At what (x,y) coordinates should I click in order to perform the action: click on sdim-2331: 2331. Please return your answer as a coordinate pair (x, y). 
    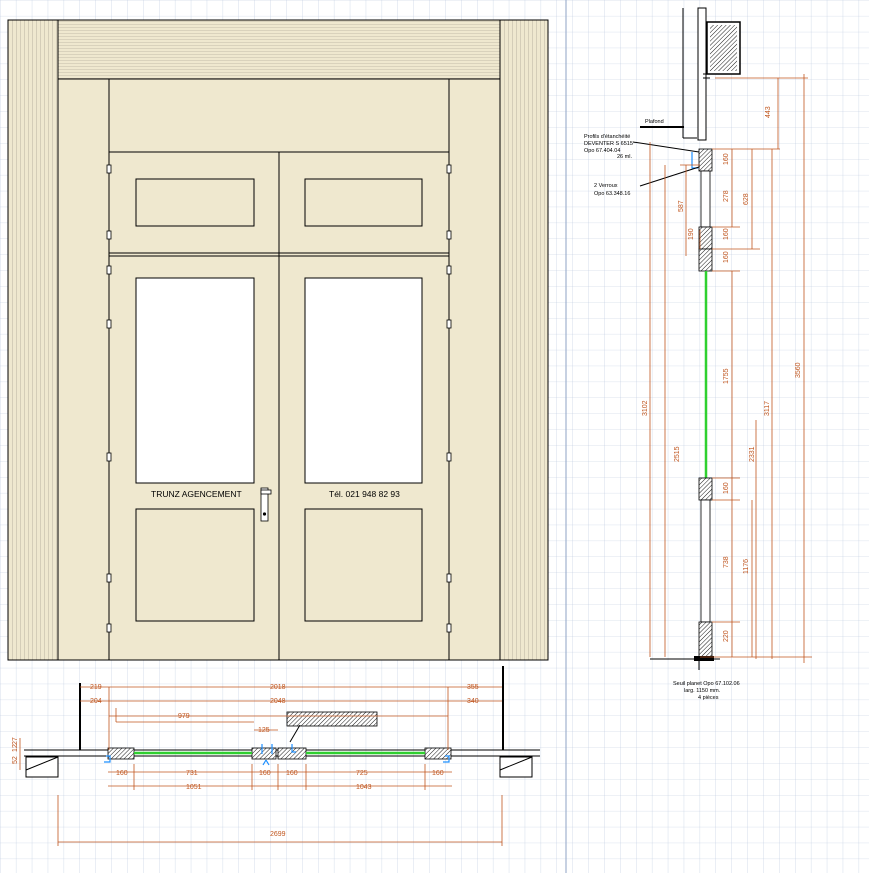
    Looking at the image, I should click on (752, 454).